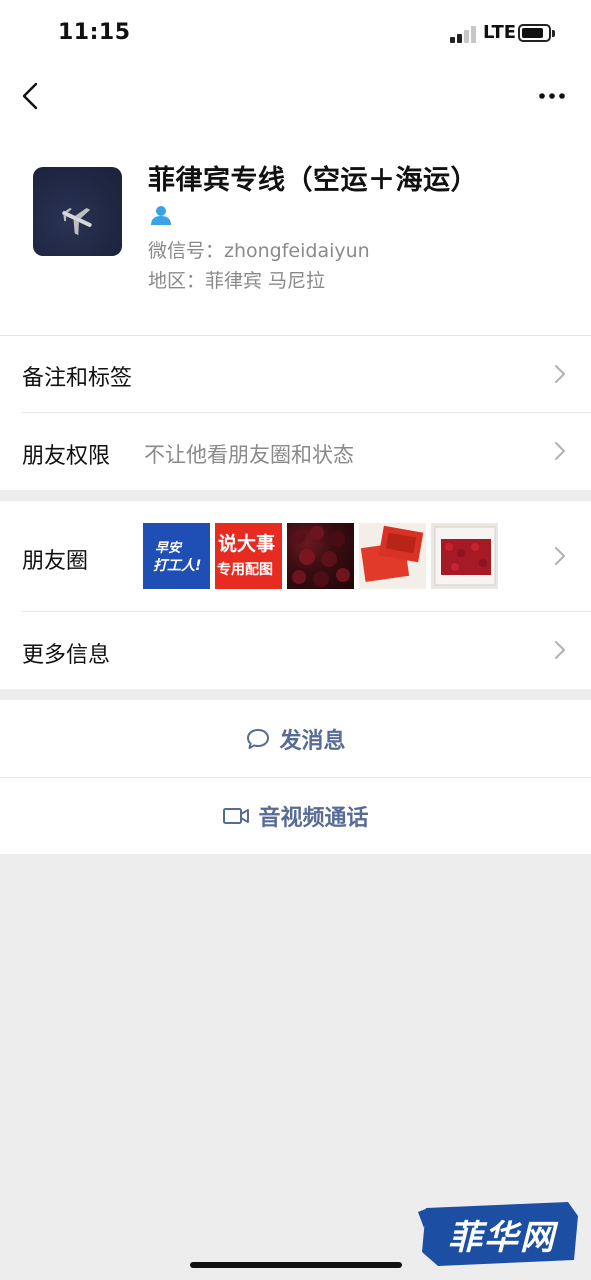 This screenshot has width=591, height=1280. Describe the element at coordinates (313, 818) in the screenshot. I see `video-call-label: 音视频通话` at that location.